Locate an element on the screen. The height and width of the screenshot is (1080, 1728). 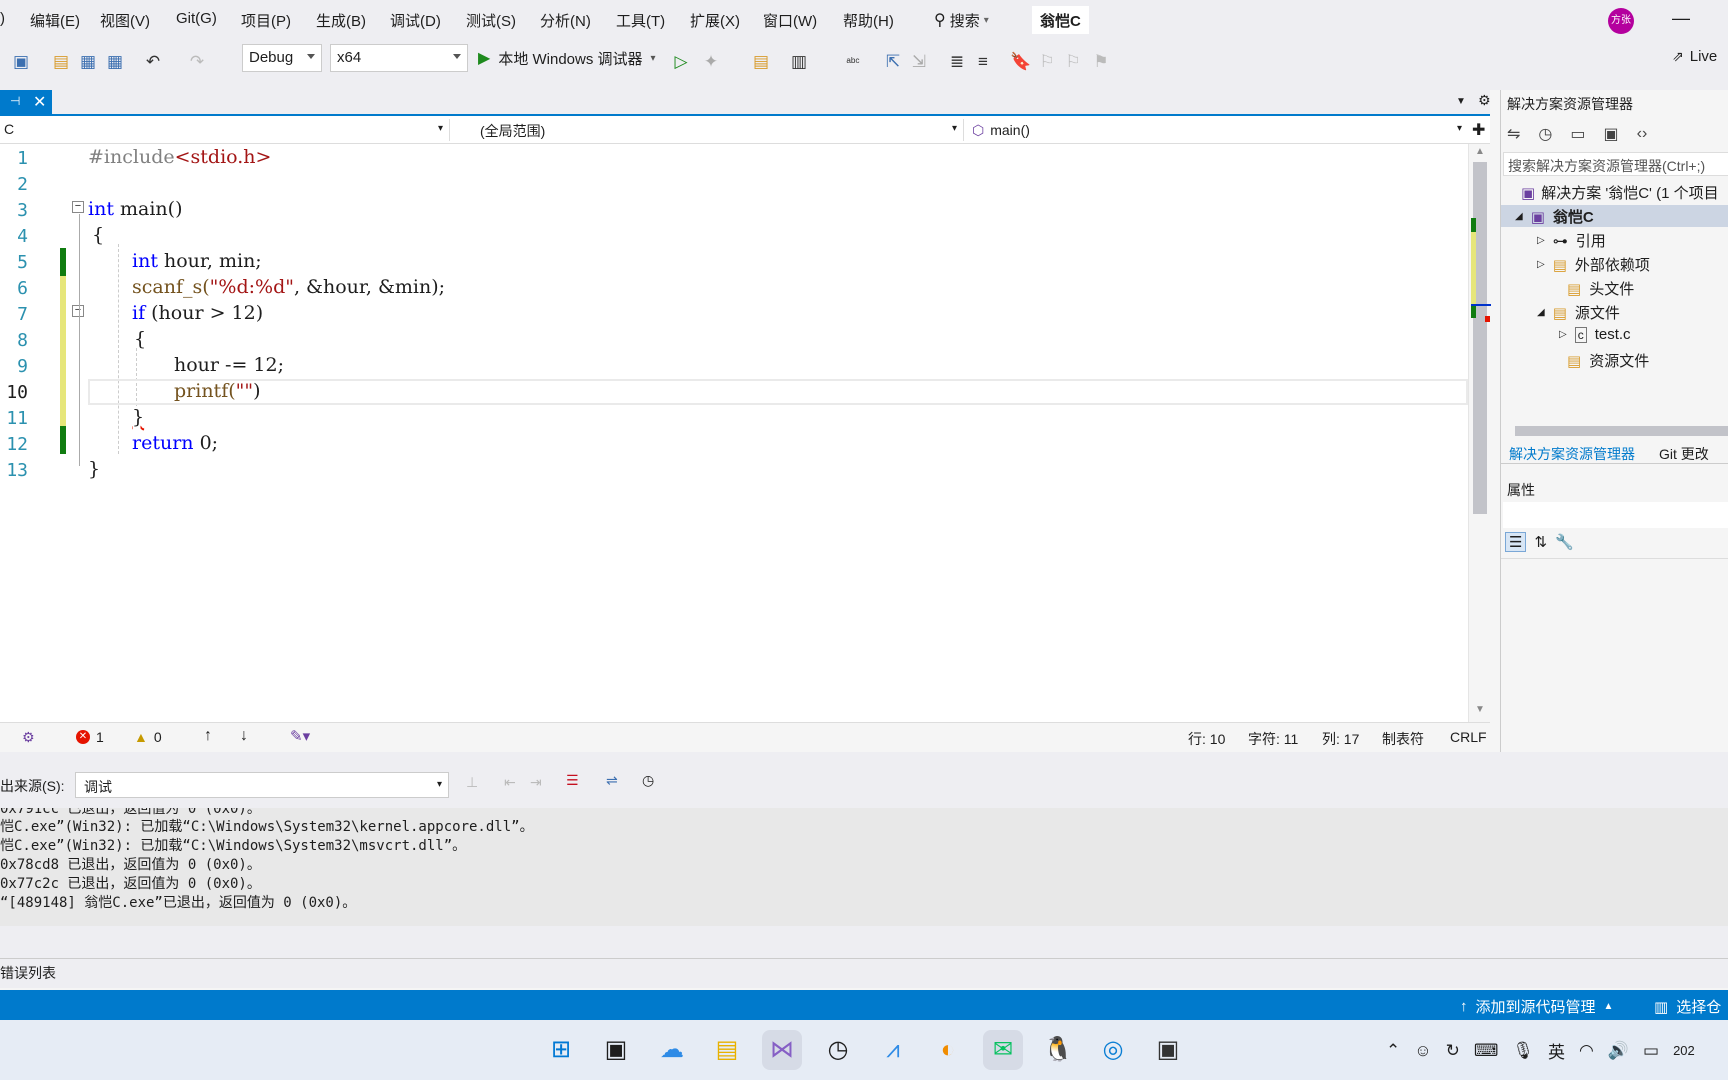
redo-icon: ↷ is located at coordinates (197, 62).